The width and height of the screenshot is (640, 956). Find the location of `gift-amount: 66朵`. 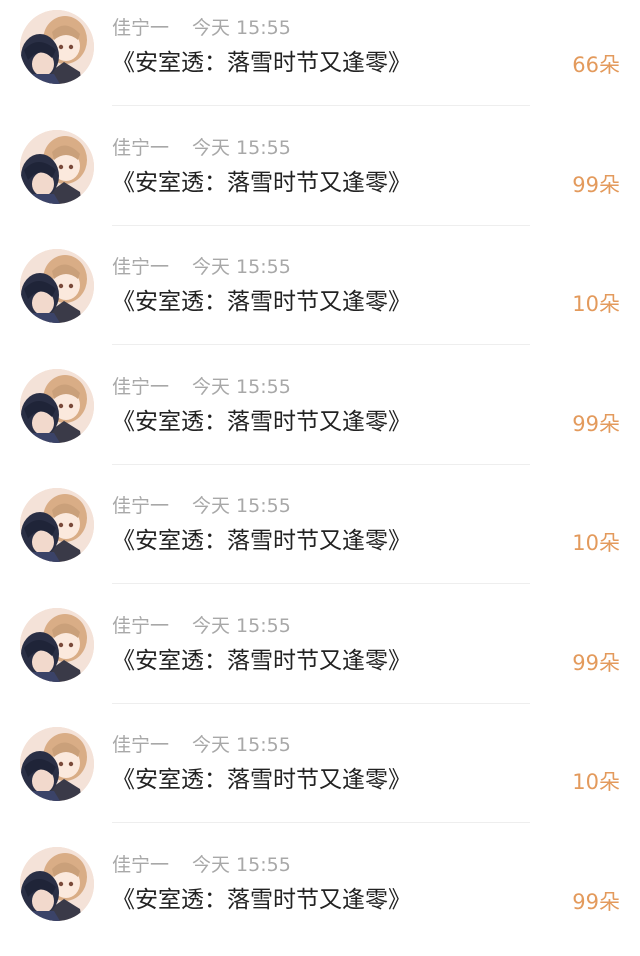

gift-amount: 66朵 is located at coordinates (596, 65).